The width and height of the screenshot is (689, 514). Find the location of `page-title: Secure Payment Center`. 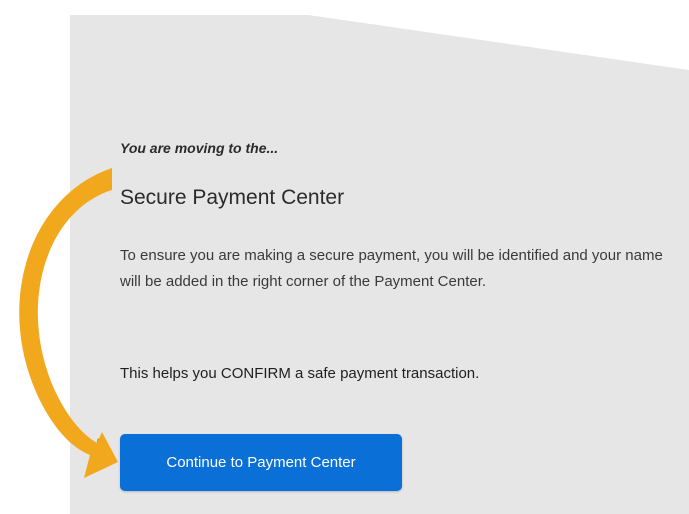

page-title: Secure Payment Center is located at coordinates (232, 197).